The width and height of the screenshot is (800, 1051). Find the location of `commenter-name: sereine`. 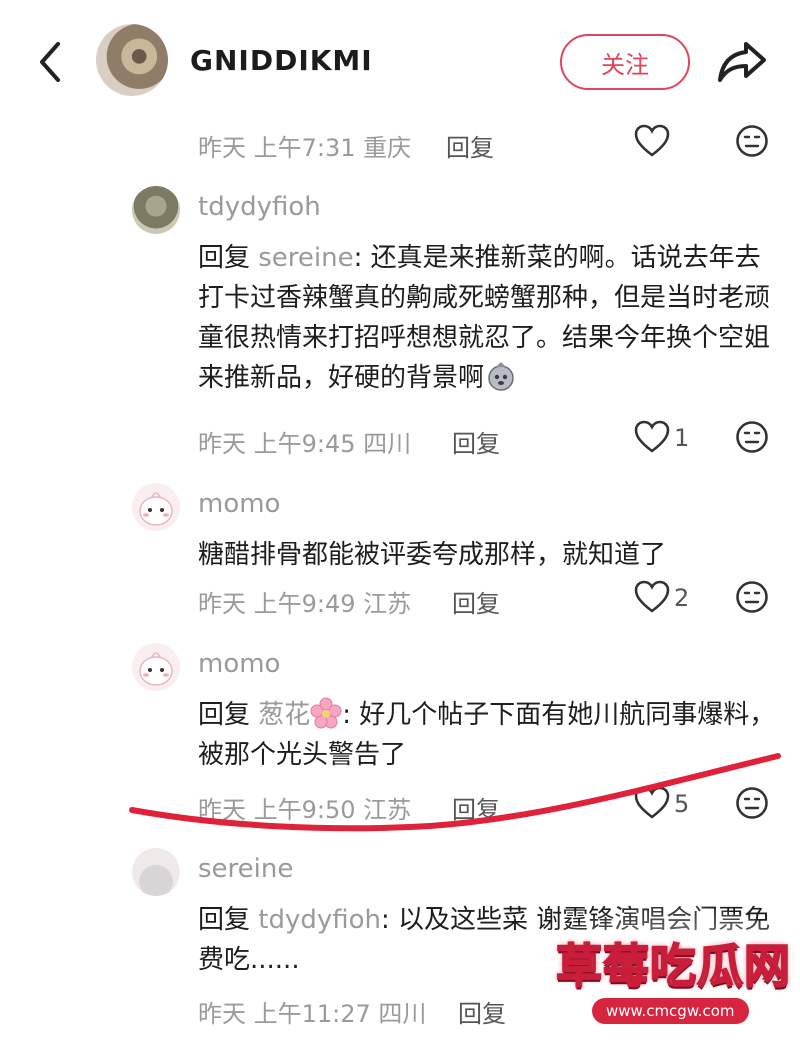

commenter-name: sereine is located at coordinates (245, 869).